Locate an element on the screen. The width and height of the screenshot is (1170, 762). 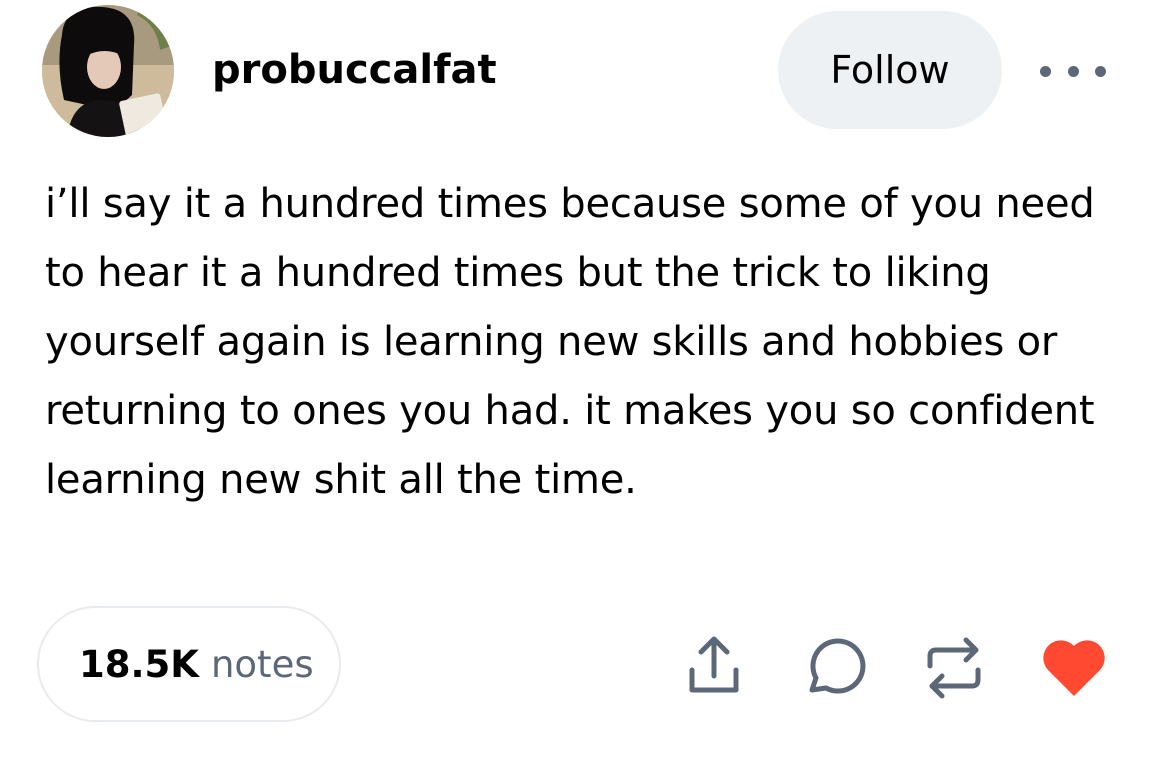
reblog-icon is located at coordinates (954, 668).